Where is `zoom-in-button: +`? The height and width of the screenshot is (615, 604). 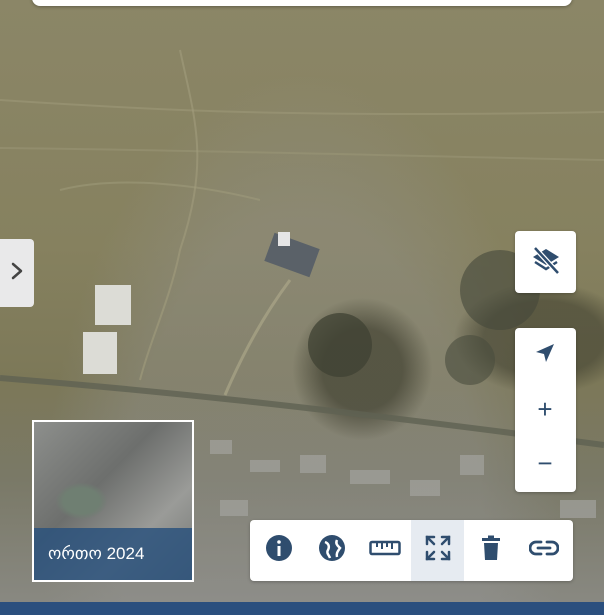
zoom-in-button: + is located at coordinates (545, 409).